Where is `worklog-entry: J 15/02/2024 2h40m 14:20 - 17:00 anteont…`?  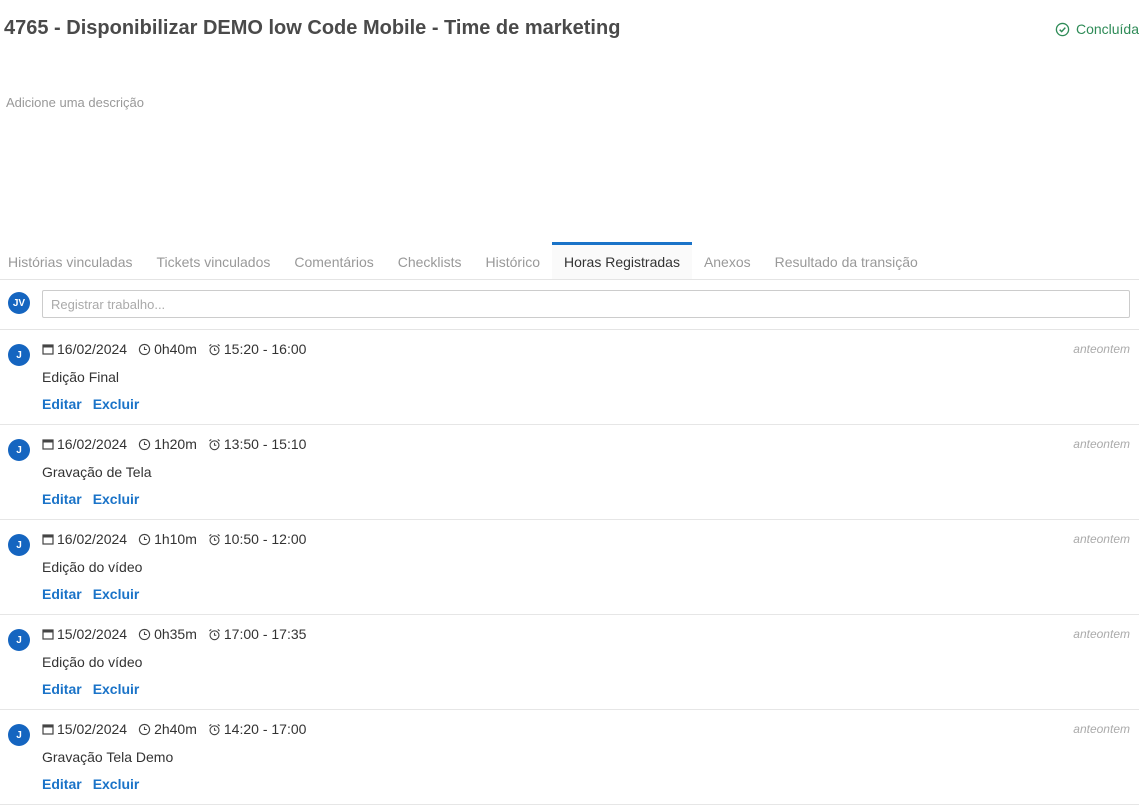 worklog-entry: J 15/02/2024 2h40m 14:20 - 17:00 anteont… is located at coordinates (569, 757).